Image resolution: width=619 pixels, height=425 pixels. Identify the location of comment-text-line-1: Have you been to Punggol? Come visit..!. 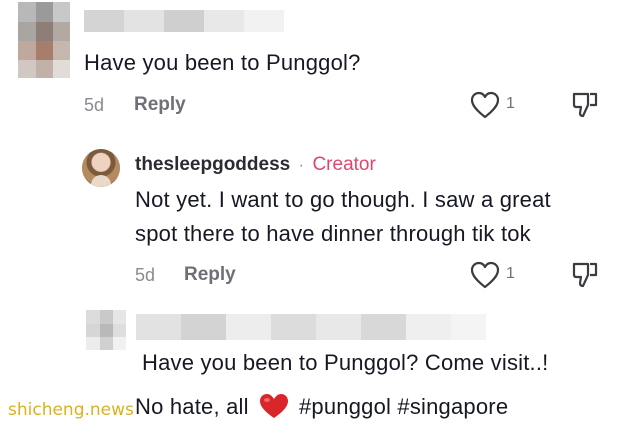
(345, 362).